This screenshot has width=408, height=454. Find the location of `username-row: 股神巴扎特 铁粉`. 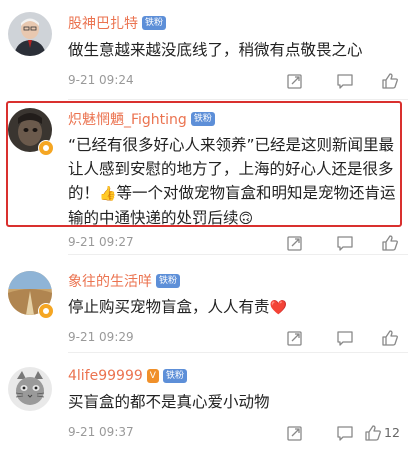

username-row: 股神巴扎特 铁粉 is located at coordinates (117, 23).